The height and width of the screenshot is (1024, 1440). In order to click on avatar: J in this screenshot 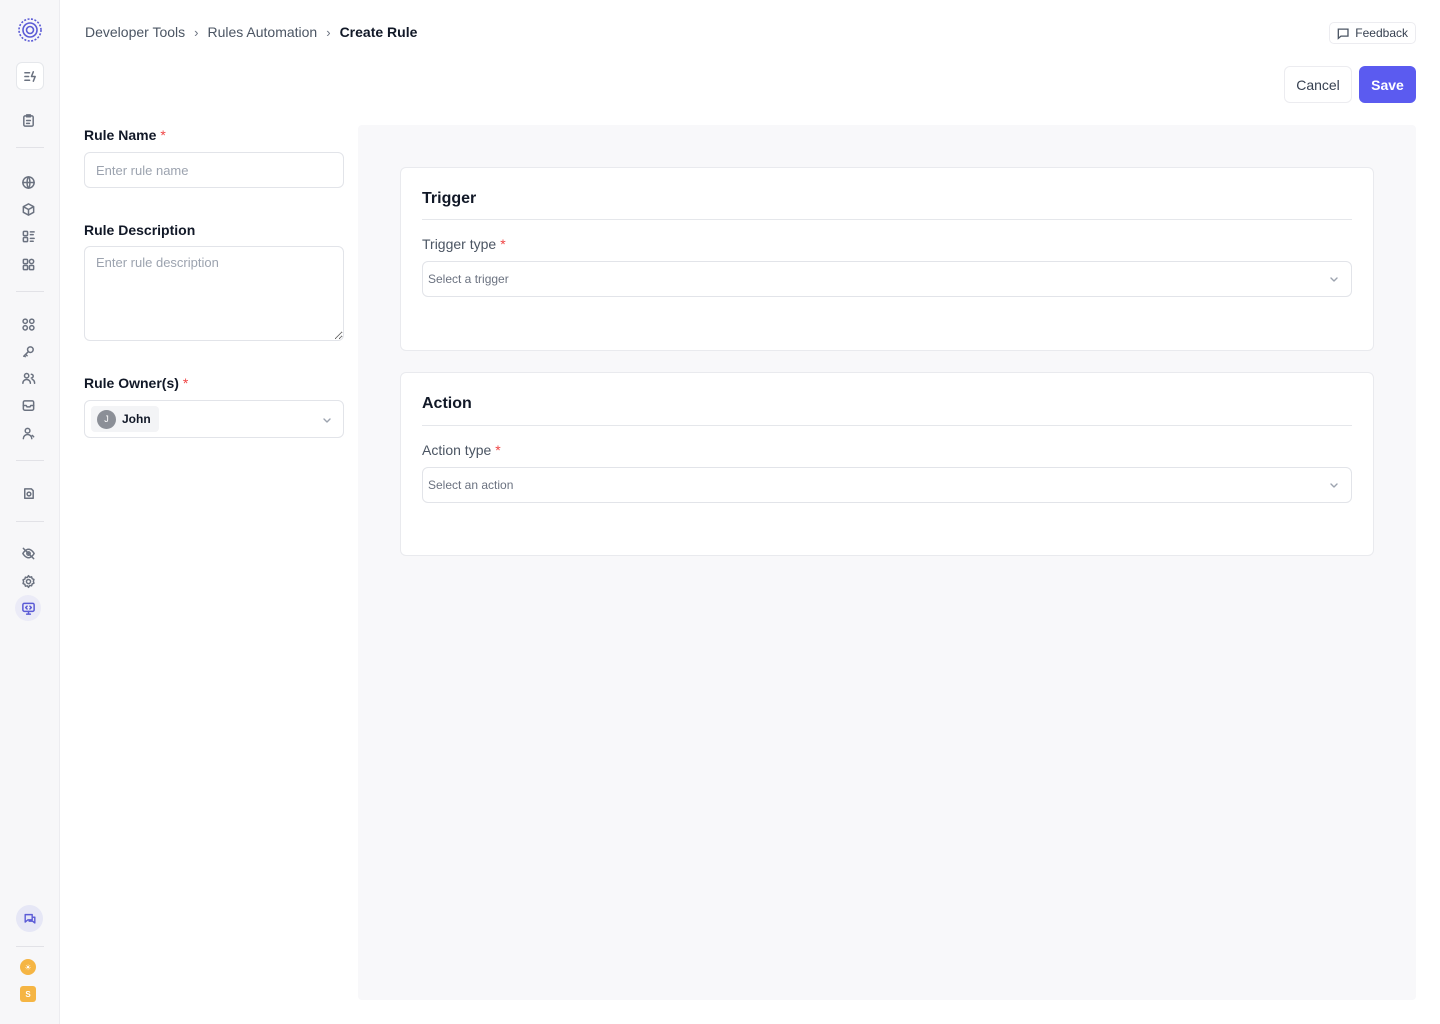, I will do `click(106, 419)`.